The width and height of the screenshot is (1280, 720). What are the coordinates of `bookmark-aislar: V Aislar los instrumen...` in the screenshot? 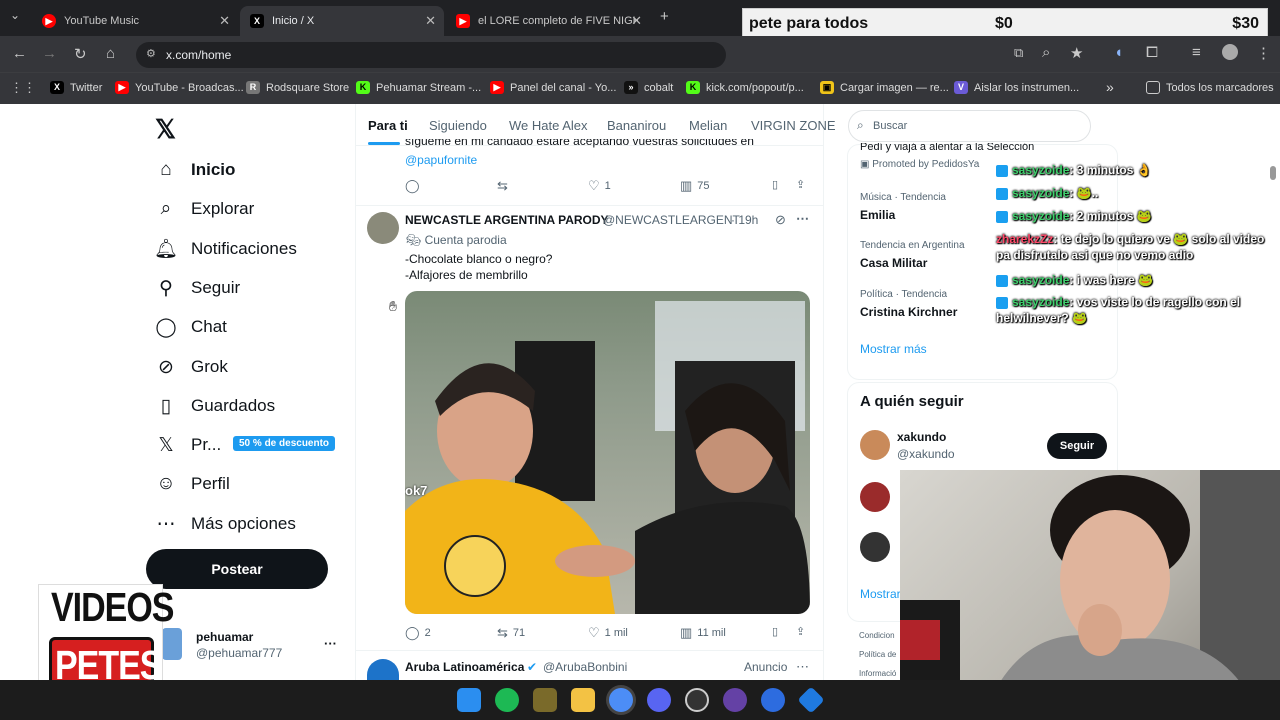 It's located at (1016, 87).